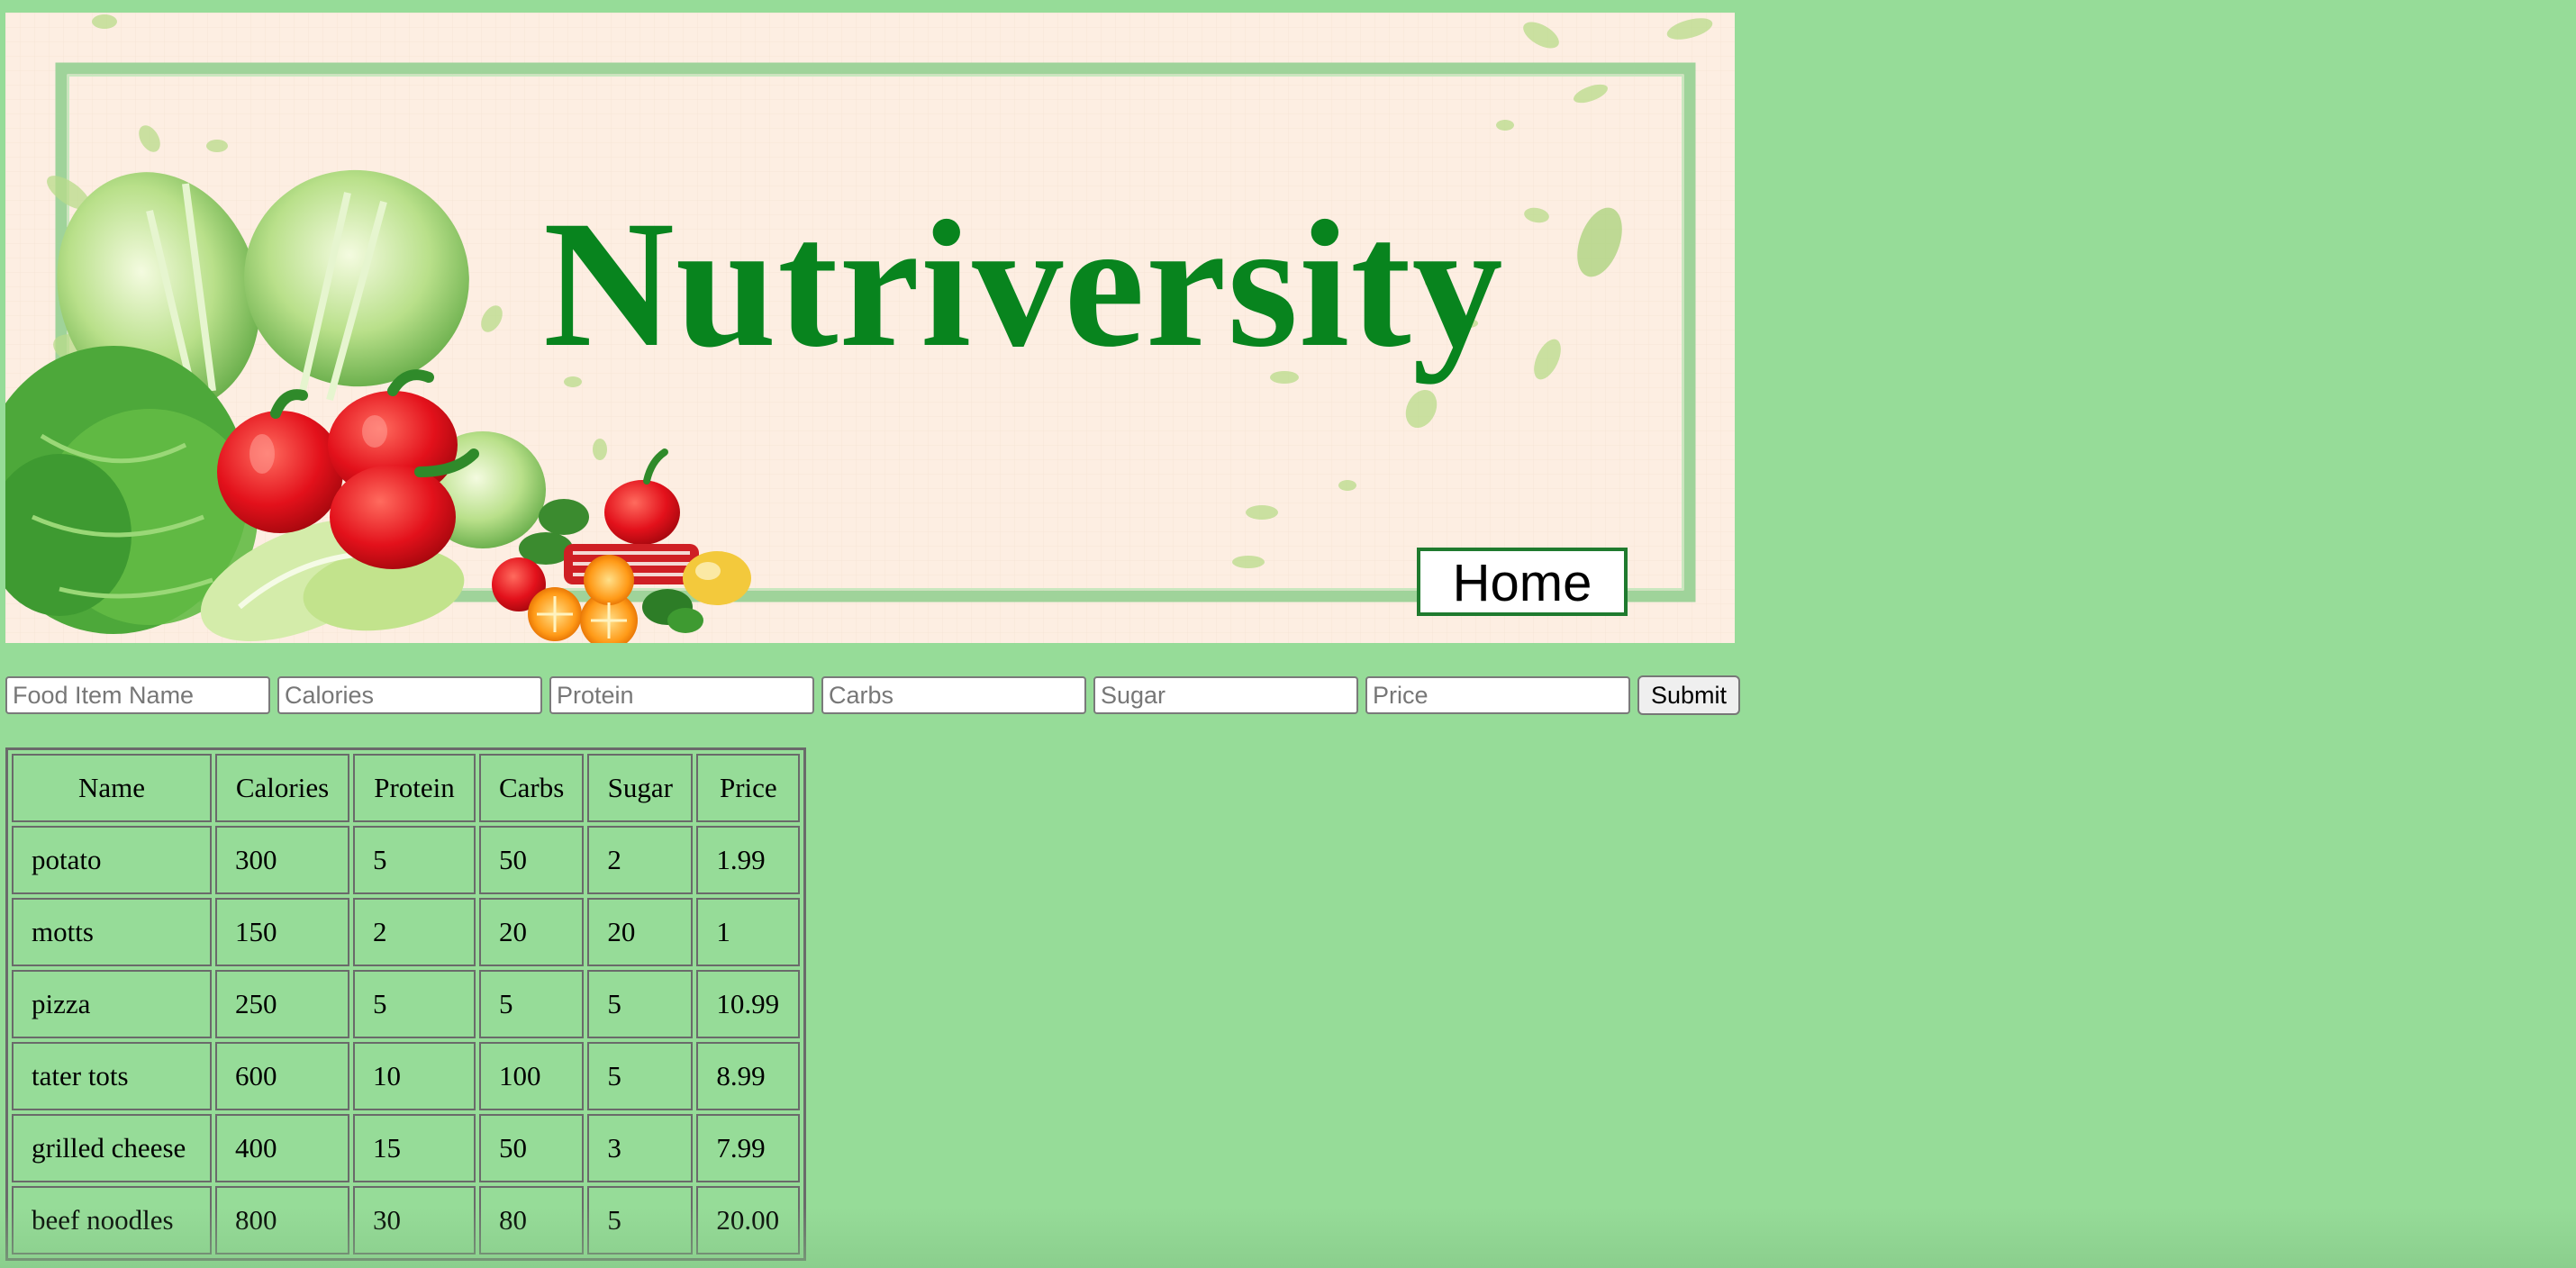 This screenshot has width=2576, height=1268. I want to click on cell-carbs: 20, so click(532, 932).